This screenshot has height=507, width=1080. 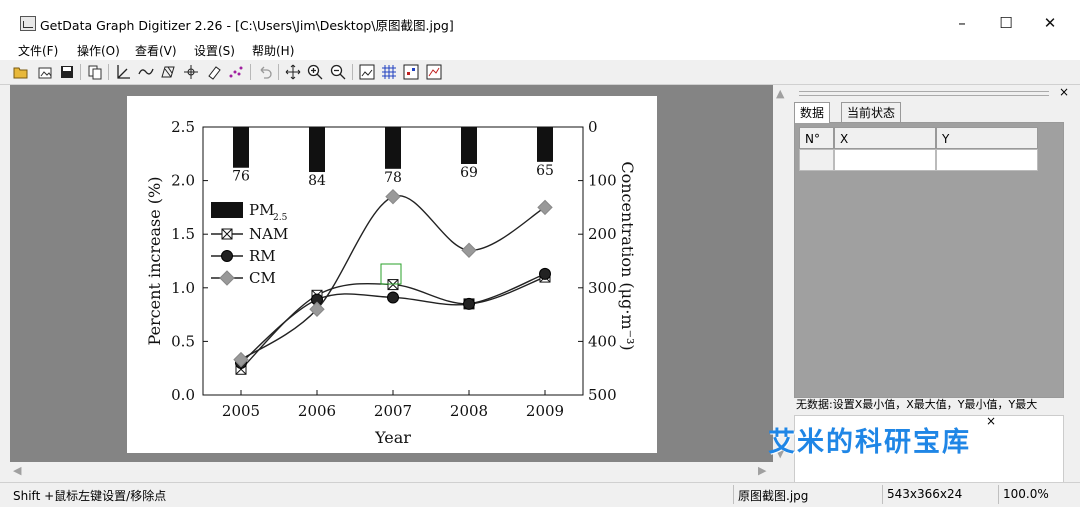 What do you see at coordinates (602, 181) in the screenshot?
I see `y2-tick-label: 100` at bounding box center [602, 181].